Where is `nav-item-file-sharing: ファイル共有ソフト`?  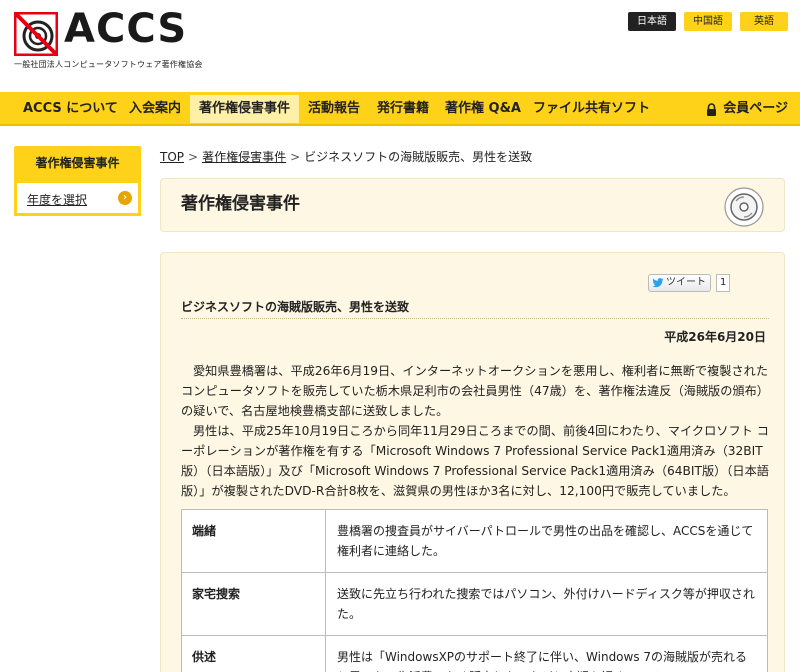 nav-item-file-sharing: ファイル共有ソフト is located at coordinates (591, 109).